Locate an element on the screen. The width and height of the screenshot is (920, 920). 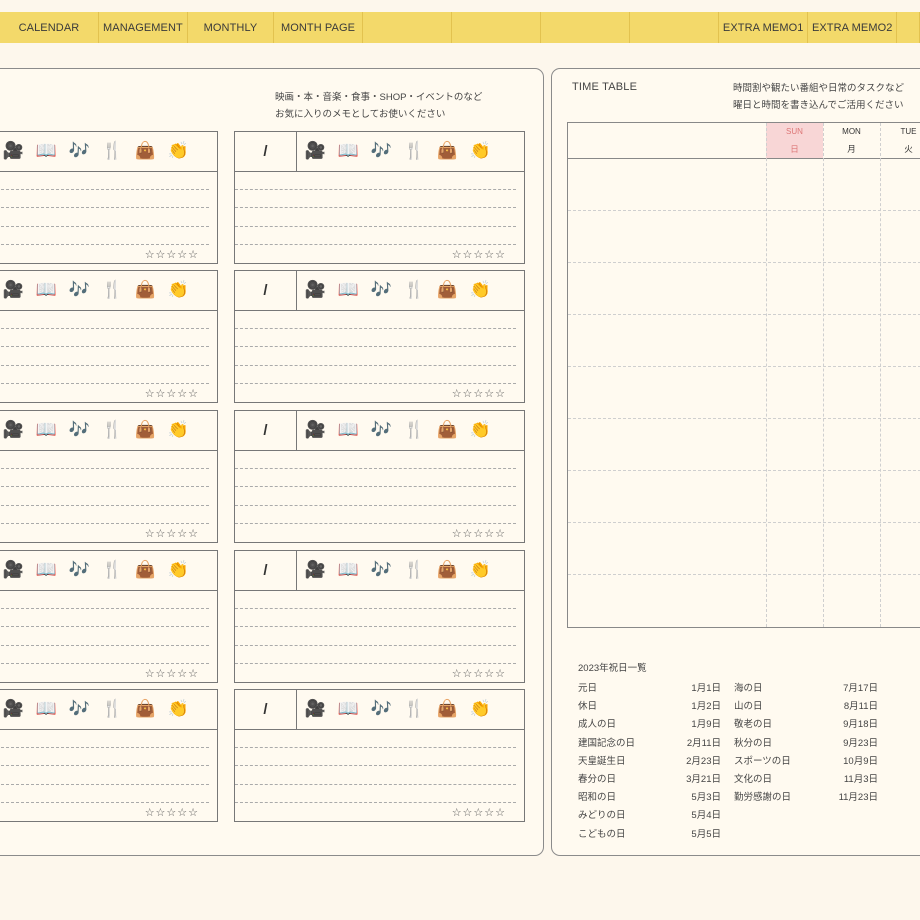
holiday-name: スポーツの日 is located at coordinates (762, 761).